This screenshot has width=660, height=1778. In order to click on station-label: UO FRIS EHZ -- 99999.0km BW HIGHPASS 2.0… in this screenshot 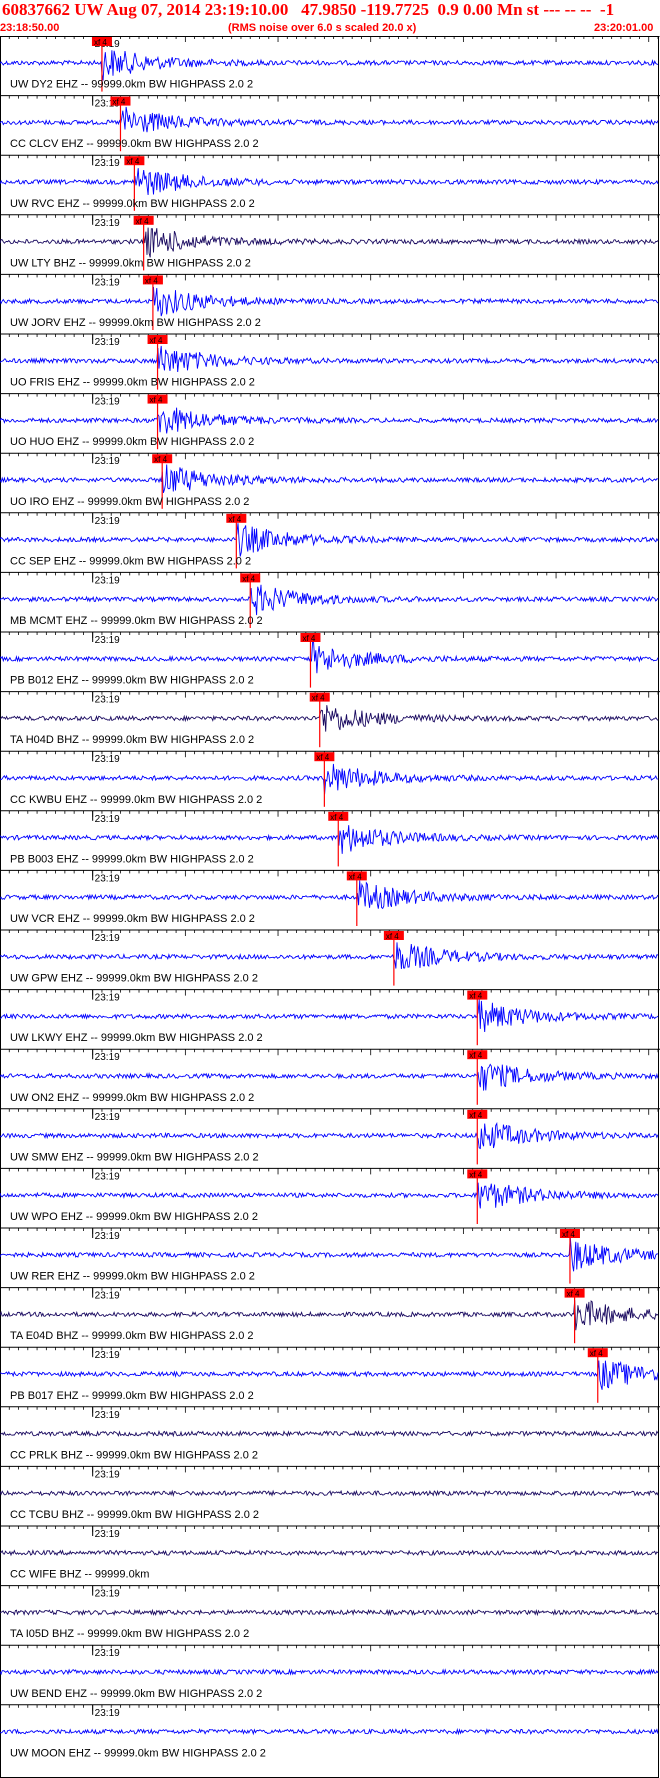, I will do `click(132, 383)`.